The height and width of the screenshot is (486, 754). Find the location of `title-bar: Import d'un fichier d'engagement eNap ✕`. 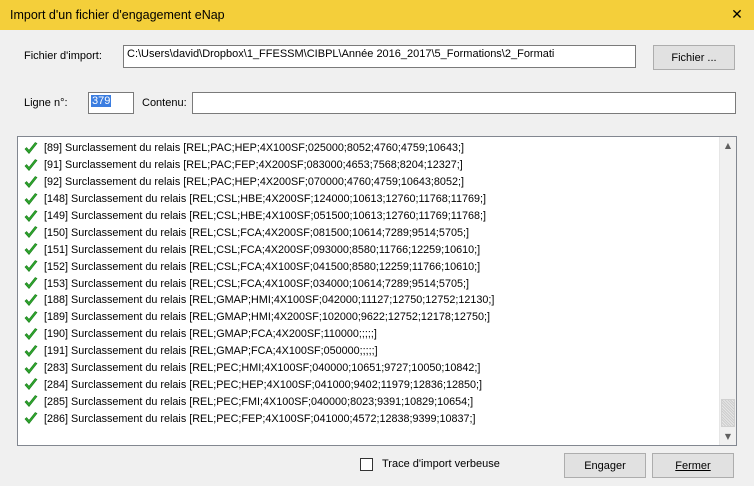

title-bar: Import d'un fichier d'engagement eNap ✕ is located at coordinates (377, 15).